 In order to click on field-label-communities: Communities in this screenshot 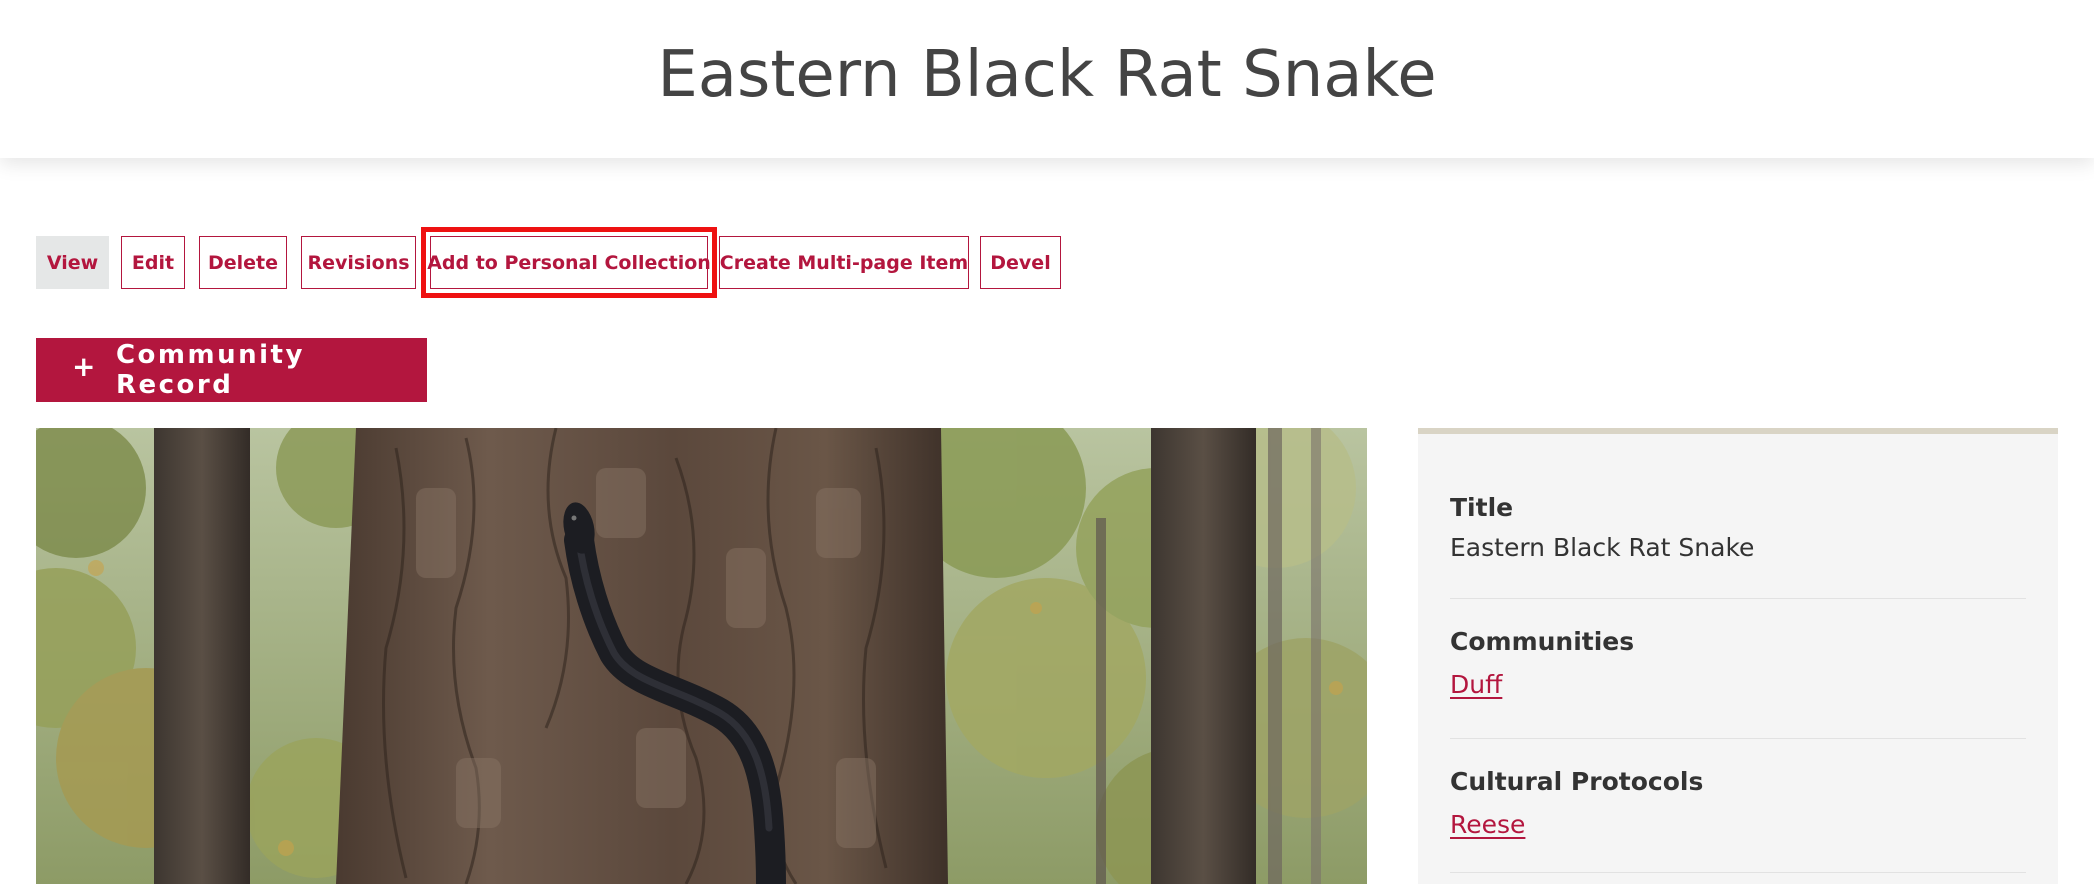, I will do `click(1542, 641)`.